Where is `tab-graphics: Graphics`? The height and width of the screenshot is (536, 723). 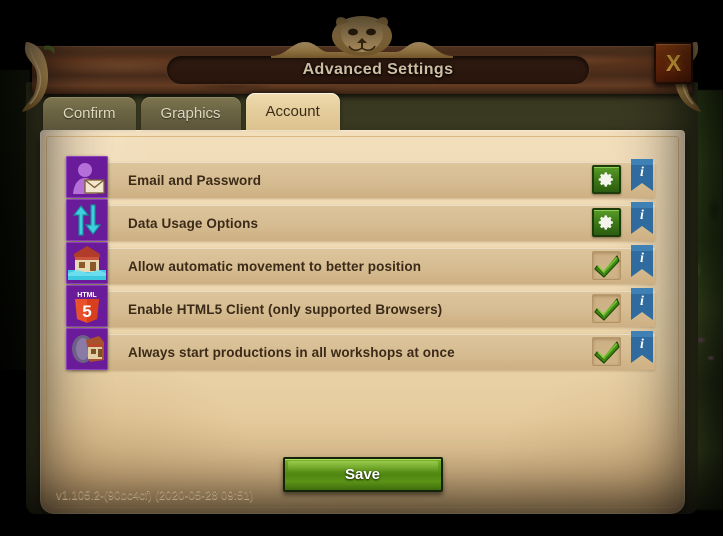 tab-graphics: Graphics is located at coordinates (190, 113).